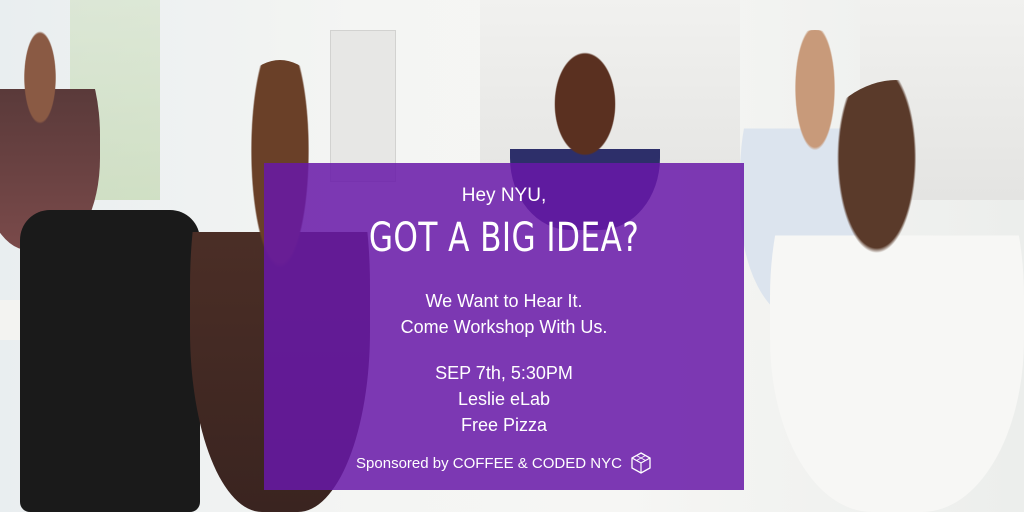 The image size is (1024, 512). Describe the element at coordinates (504, 195) in the screenshot. I see `greeting: Hey NYU,` at that location.